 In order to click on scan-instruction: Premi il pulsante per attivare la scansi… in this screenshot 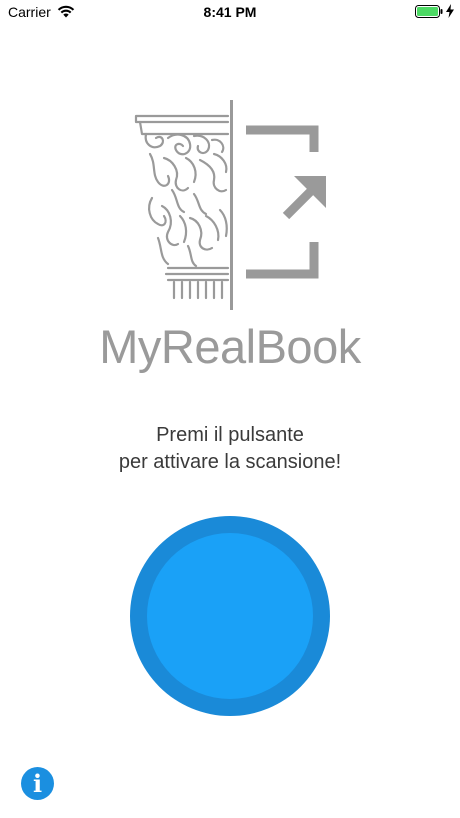, I will do `click(230, 449)`.